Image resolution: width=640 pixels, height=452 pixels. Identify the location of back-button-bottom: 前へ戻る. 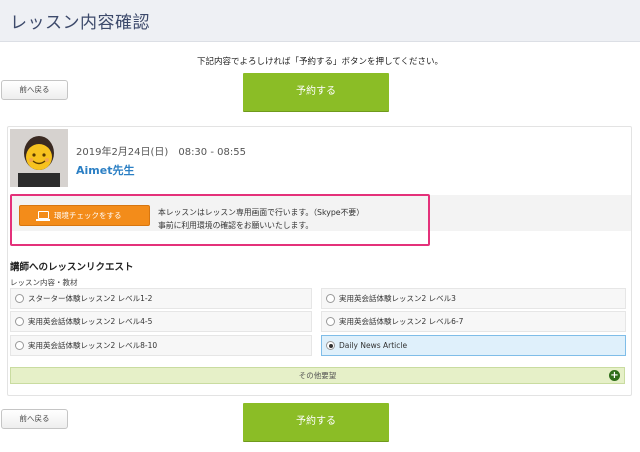
(34, 419).